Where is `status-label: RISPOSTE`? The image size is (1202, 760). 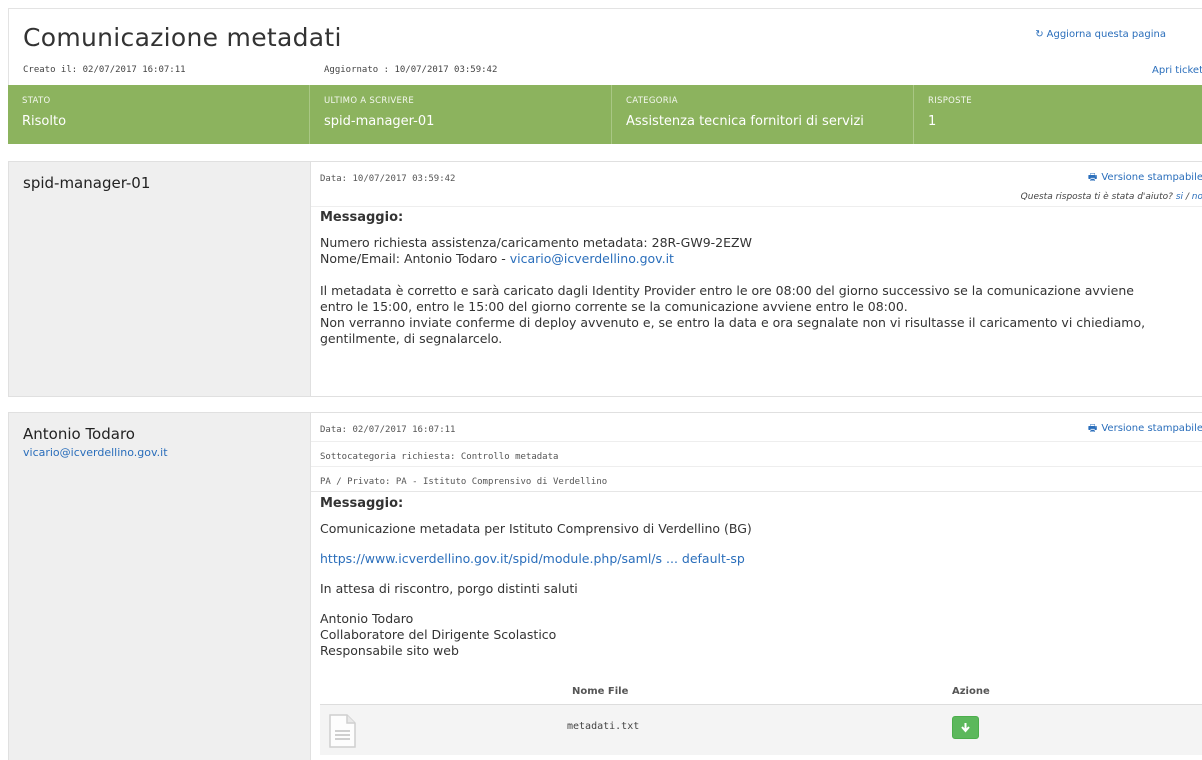
status-label: RISPOSTE is located at coordinates (950, 101).